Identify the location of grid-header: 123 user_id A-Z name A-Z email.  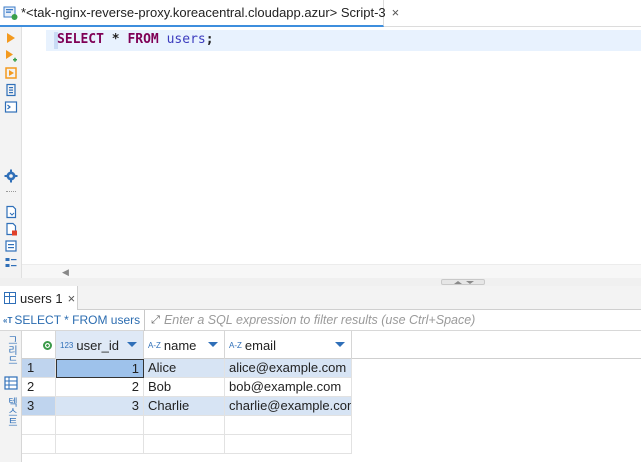
(331, 345).